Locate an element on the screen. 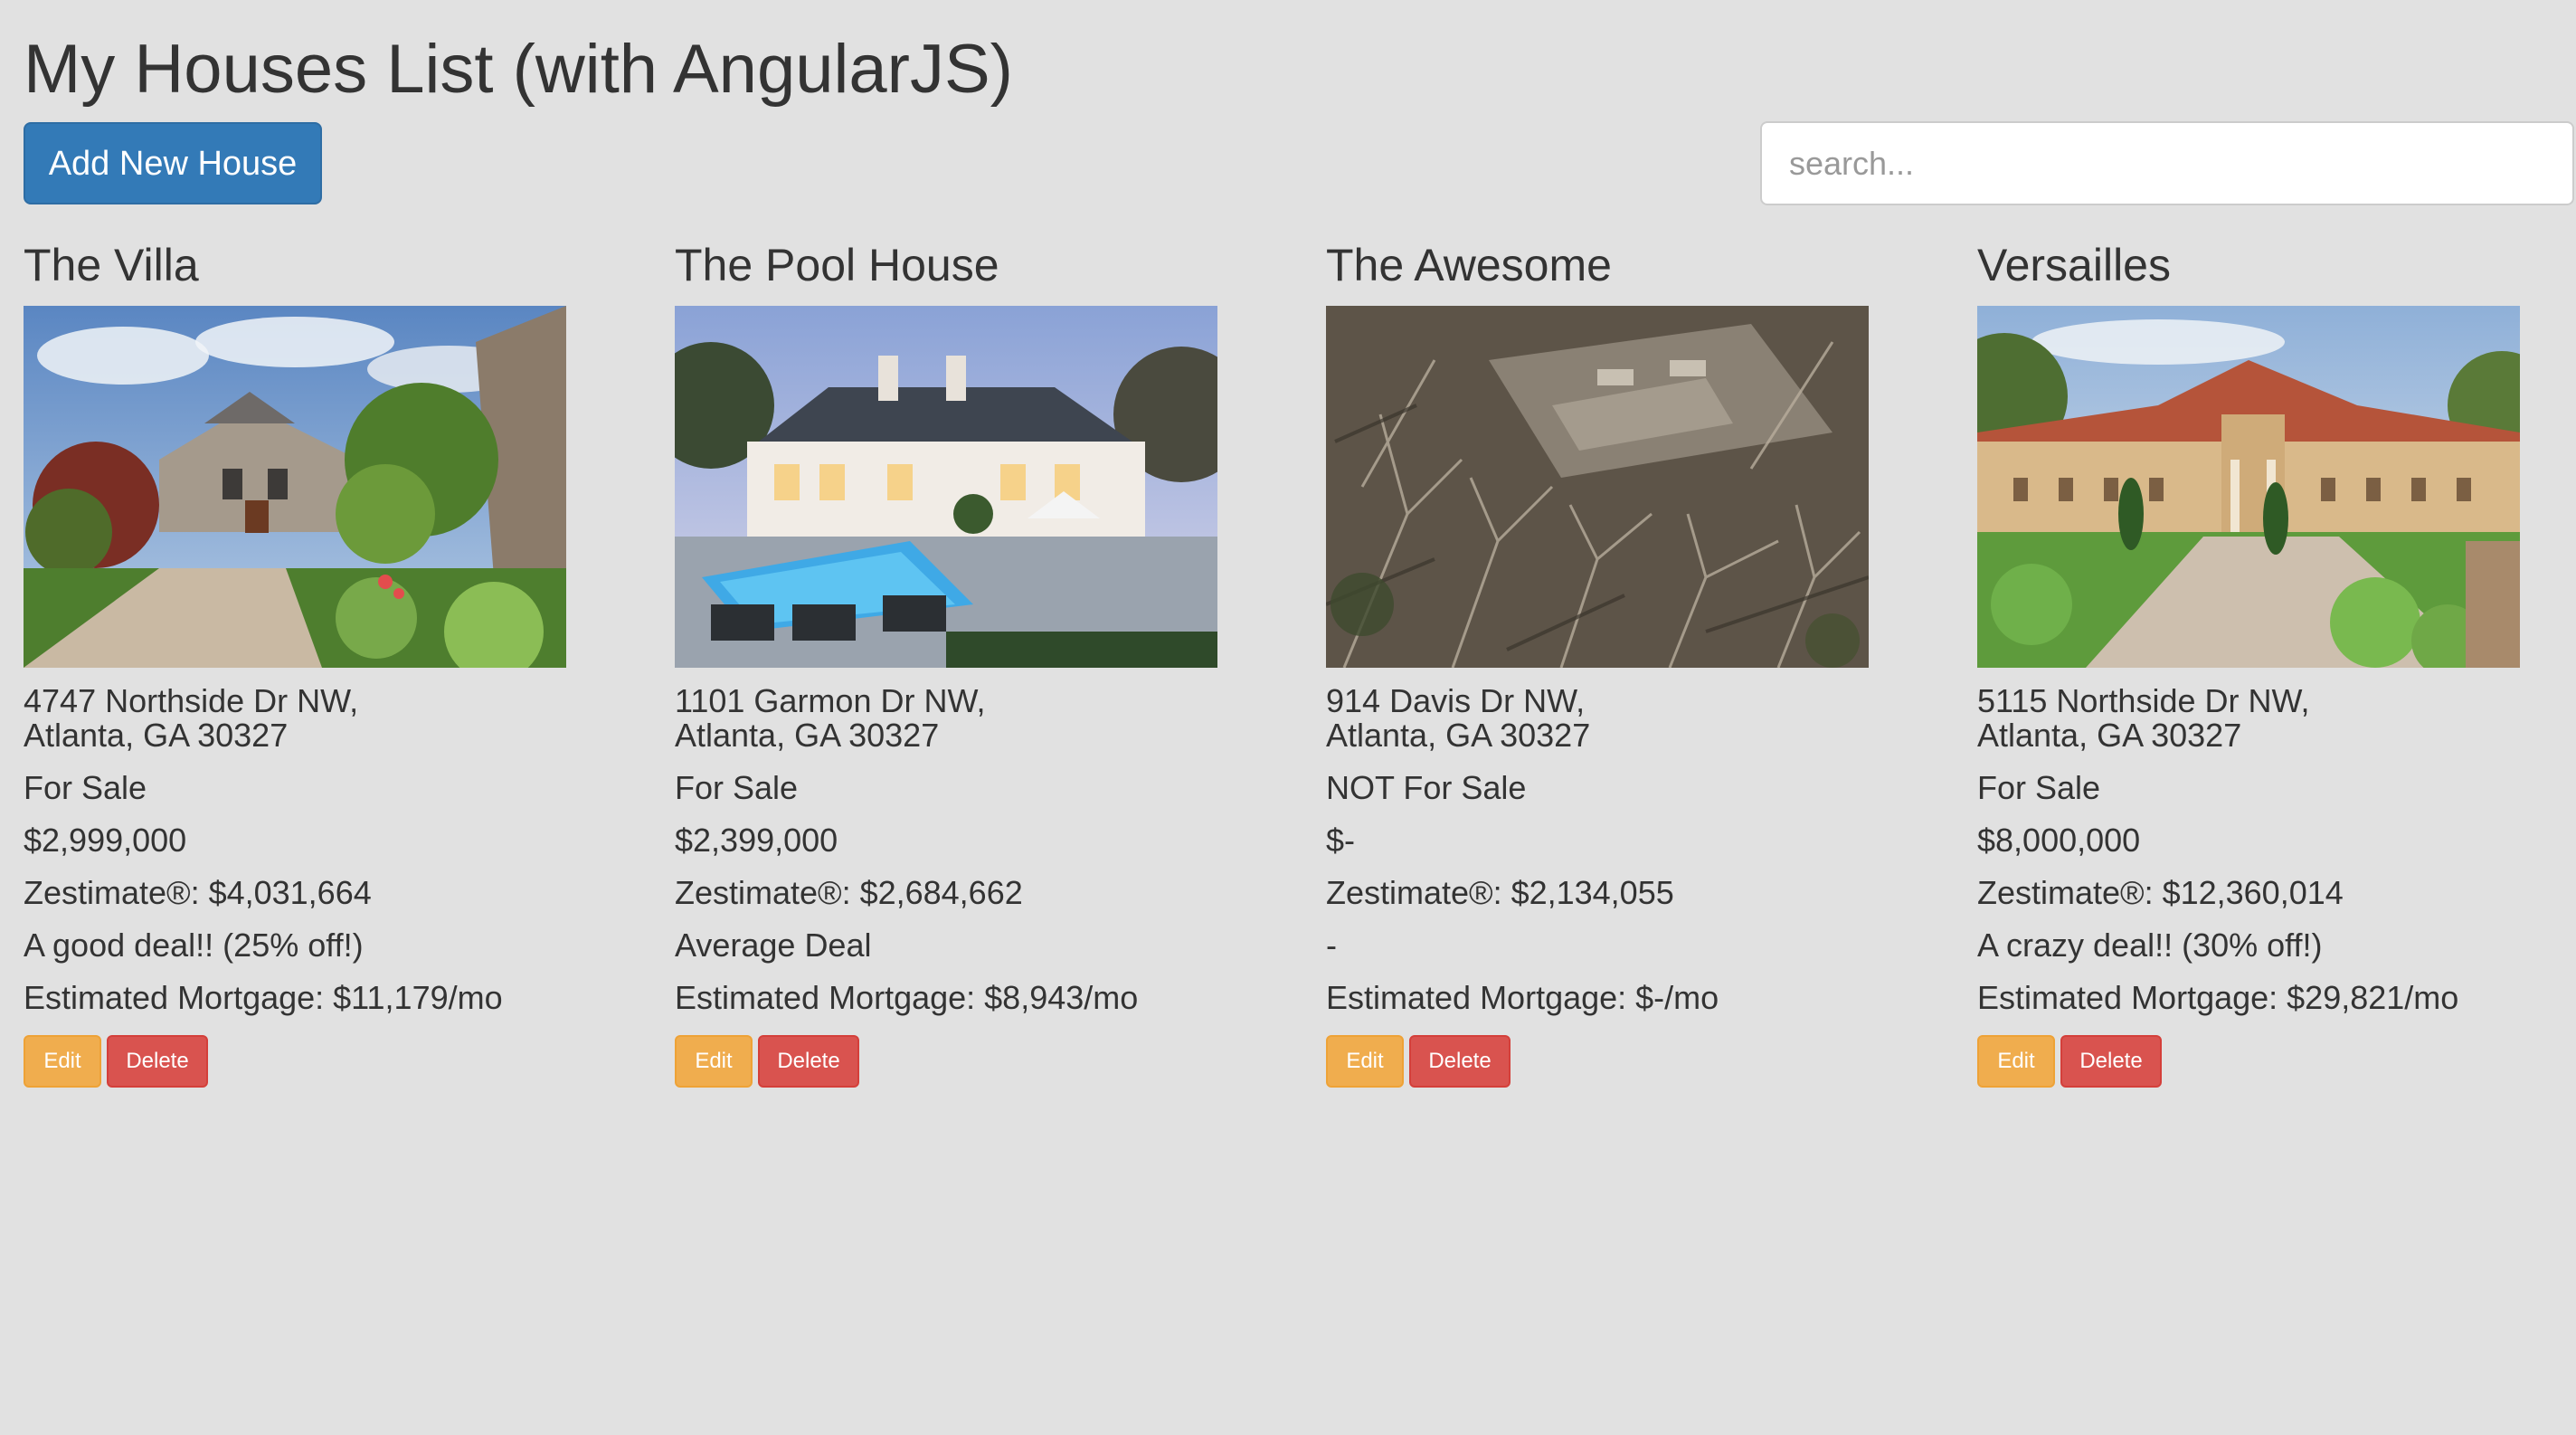 This screenshot has height=1435, width=2576. address-line-1: 914 Davis Dr NW, is located at coordinates (1456, 700).